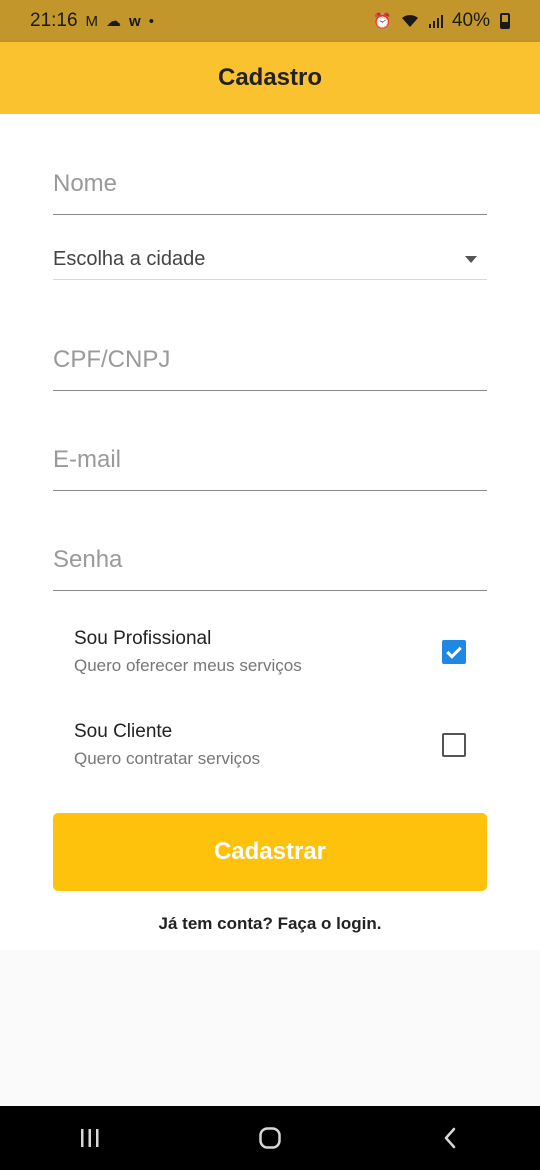  I want to click on status-time: 21:16, so click(54, 20).